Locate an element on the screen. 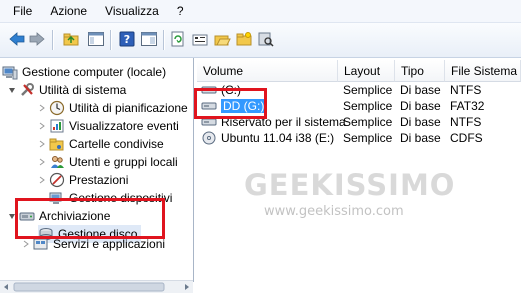 The width and height of the screenshot is (521, 293). console-tree-icon is located at coordinates (96, 39).